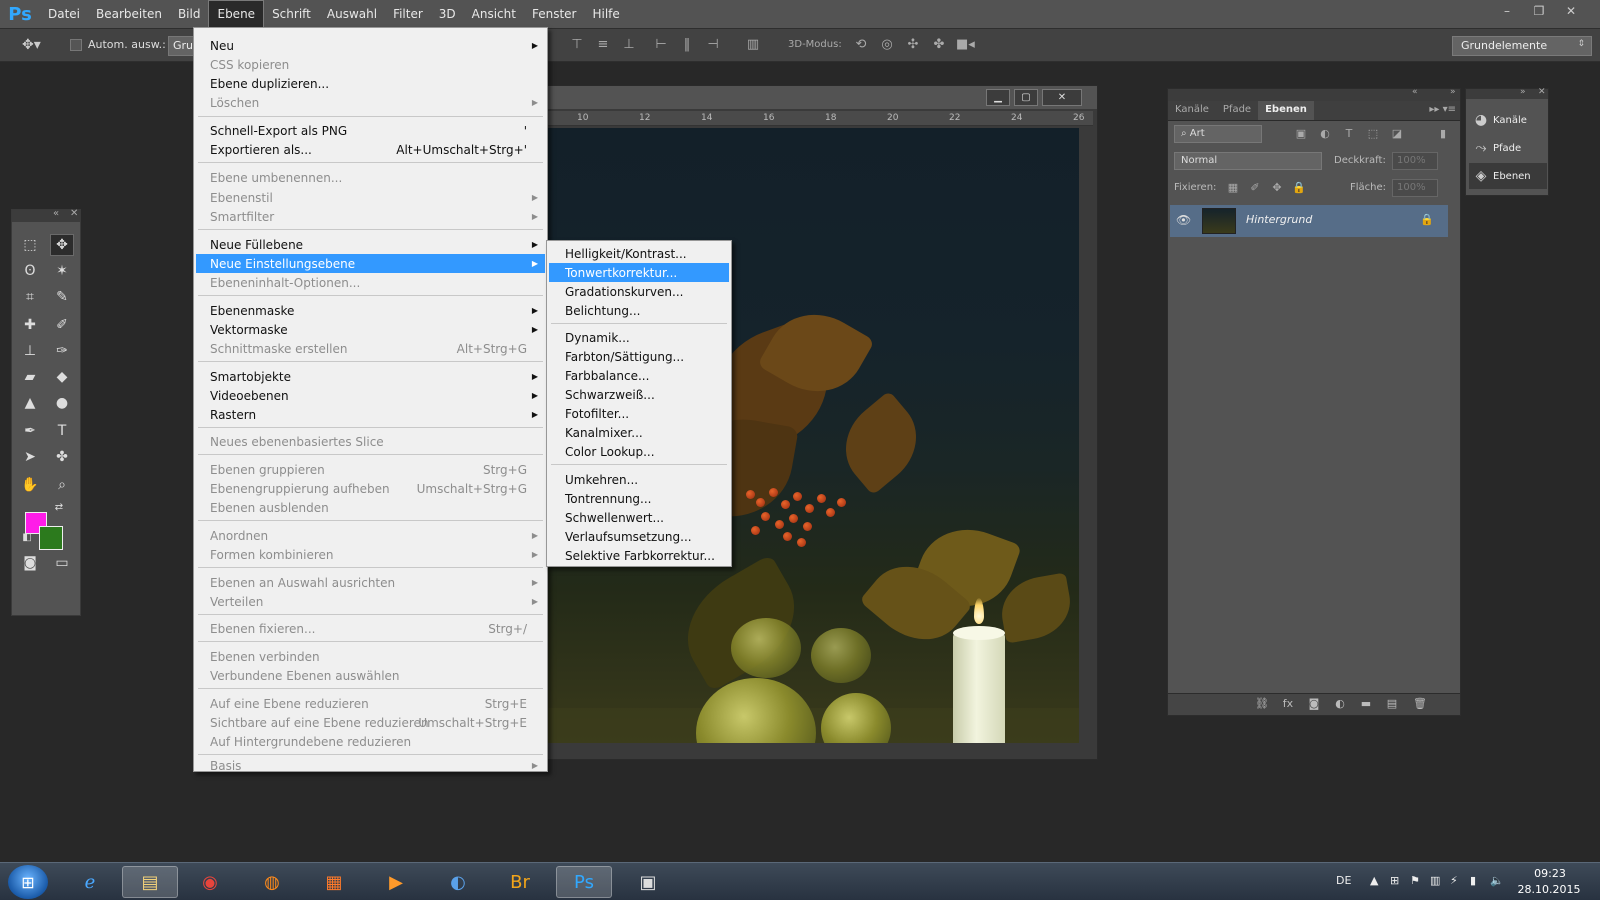 The image size is (1600, 900). I want to click on auto-align-icon: ▥, so click(753, 46).